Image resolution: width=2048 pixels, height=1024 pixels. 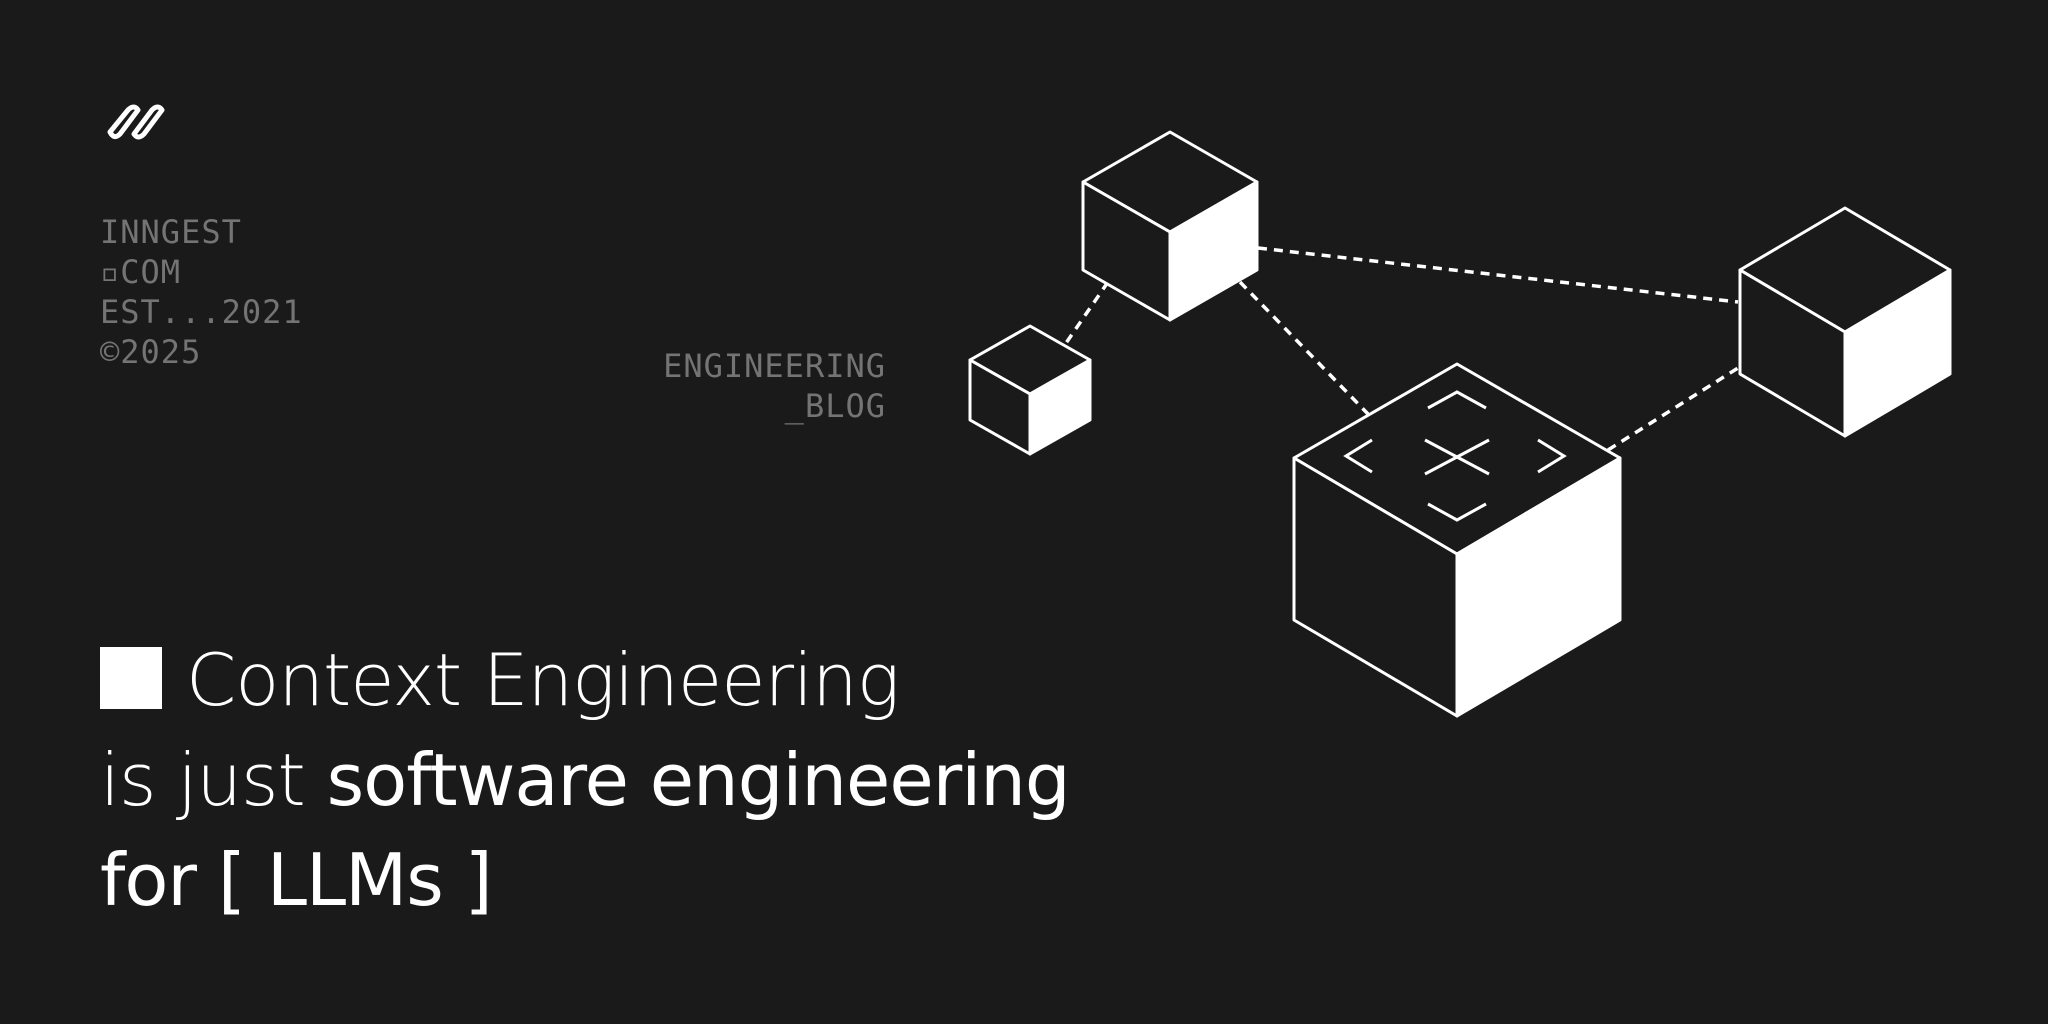 I want to click on headline-line-1: Context Engineering, so click(x=585, y=680).